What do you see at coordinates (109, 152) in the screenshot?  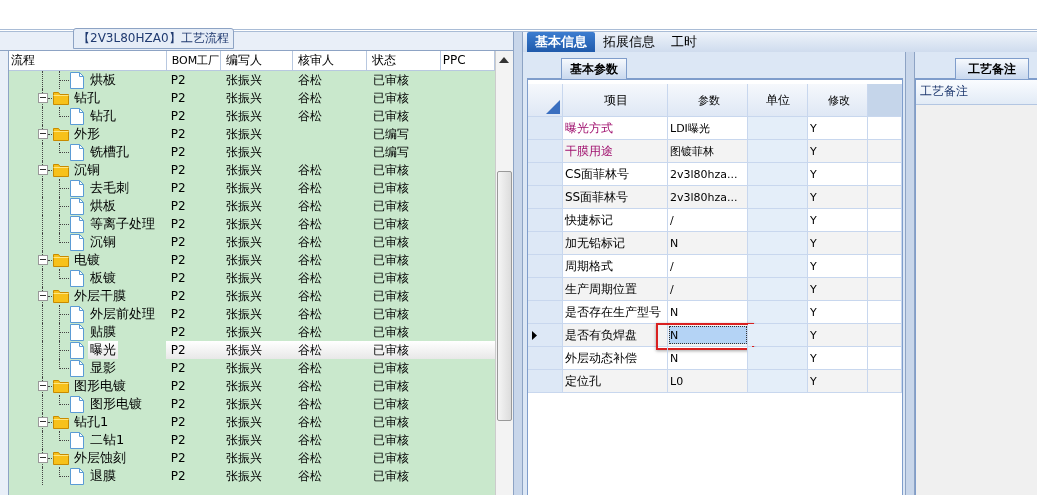 I see `step-name: 铣槽孔` at bounding box center [109, 152].